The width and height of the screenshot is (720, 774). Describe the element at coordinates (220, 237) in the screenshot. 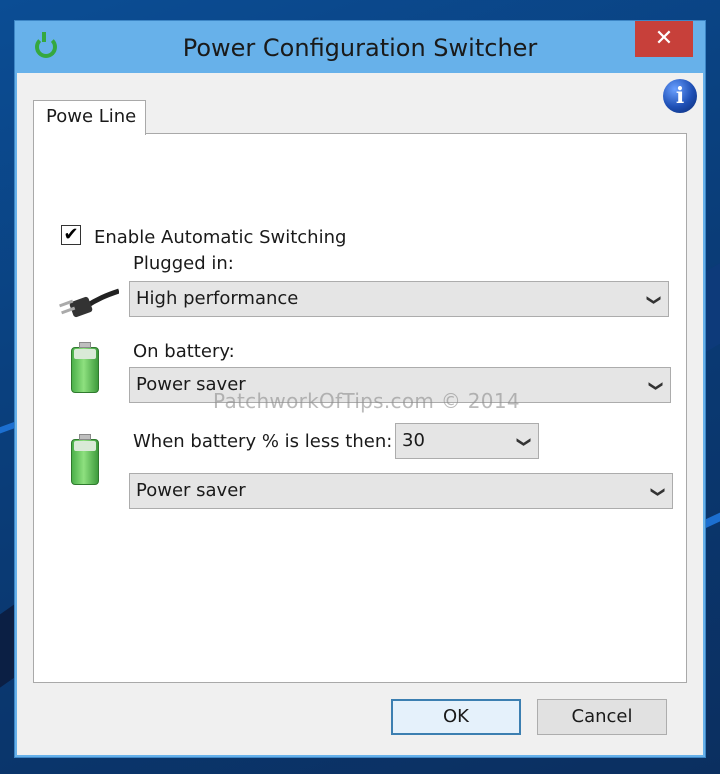

I see `enable-auto-switching-label: Enable Automatic Switching` at that location.